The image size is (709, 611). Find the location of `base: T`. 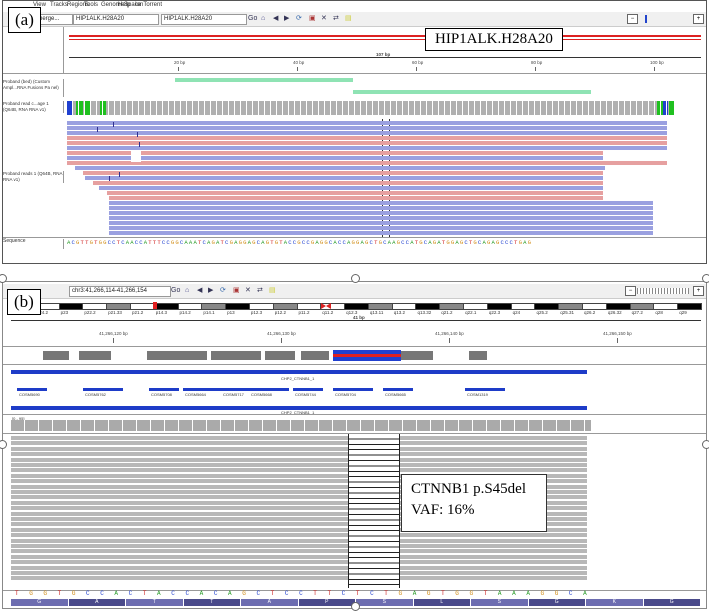

base: T is located at coordinates (150, 593).